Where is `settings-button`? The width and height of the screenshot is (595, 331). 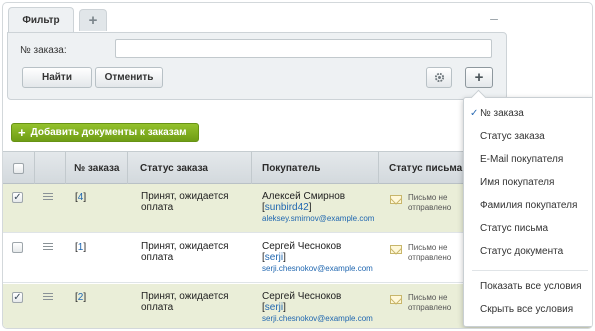
settings-button is located at coordinates (439, 77).